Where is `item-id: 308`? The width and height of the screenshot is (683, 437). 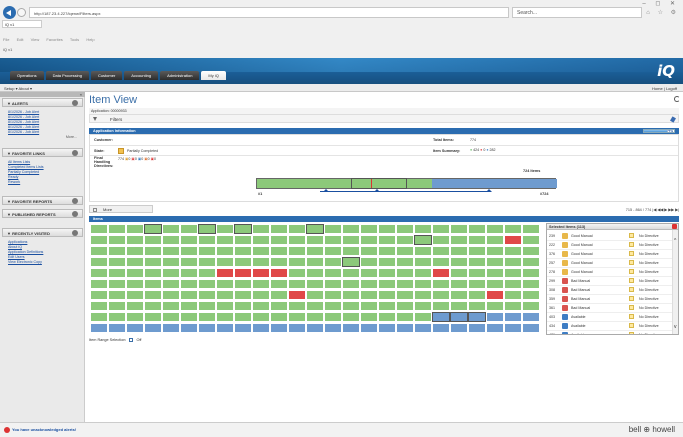
item-id: 308 is located at coordinates (552, 290).